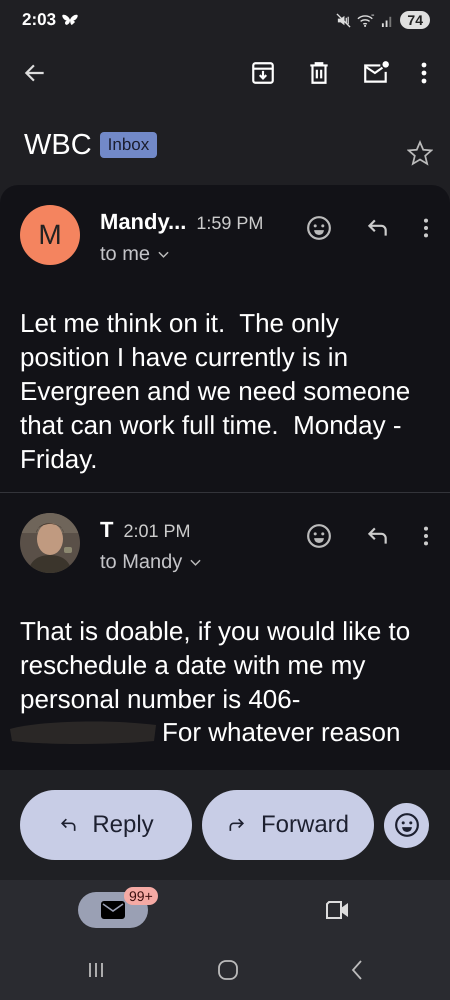 Image resolution: width=450 pixels, height=1000 pixels. Describe the element at coordinates (366, 20) in the screenshot. I see `wifi-icon` at that location.